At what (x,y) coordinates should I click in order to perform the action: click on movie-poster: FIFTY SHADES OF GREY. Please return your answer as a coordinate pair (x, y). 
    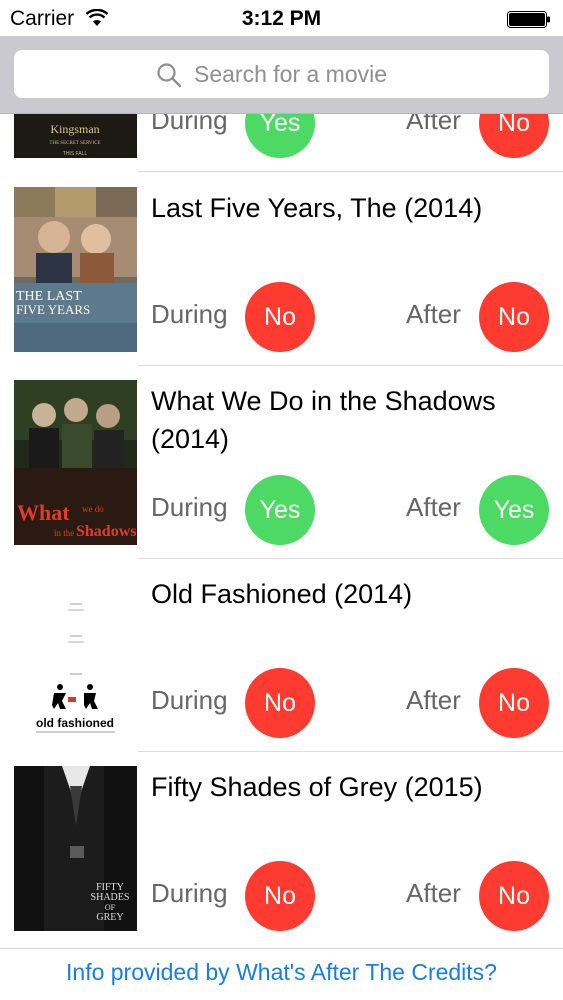
    Looking at the image, I should click on (75, 848).